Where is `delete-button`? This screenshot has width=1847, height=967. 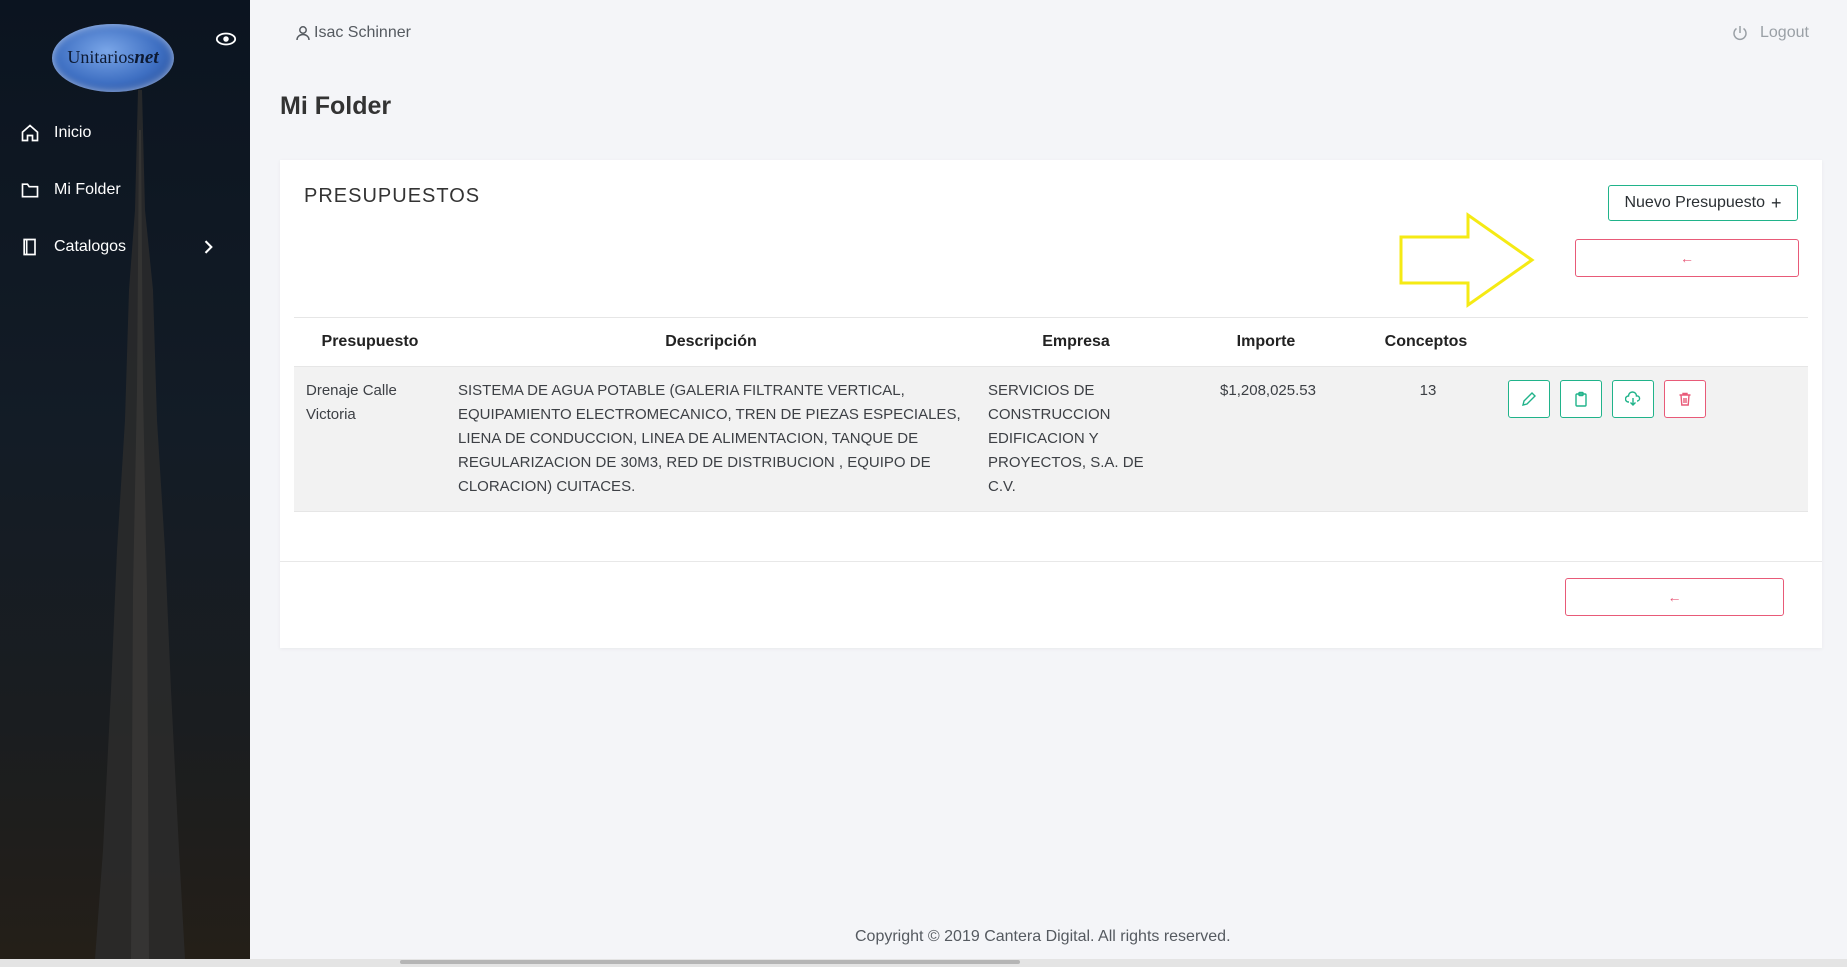
delete-button is located at coordinates (1685, 399).